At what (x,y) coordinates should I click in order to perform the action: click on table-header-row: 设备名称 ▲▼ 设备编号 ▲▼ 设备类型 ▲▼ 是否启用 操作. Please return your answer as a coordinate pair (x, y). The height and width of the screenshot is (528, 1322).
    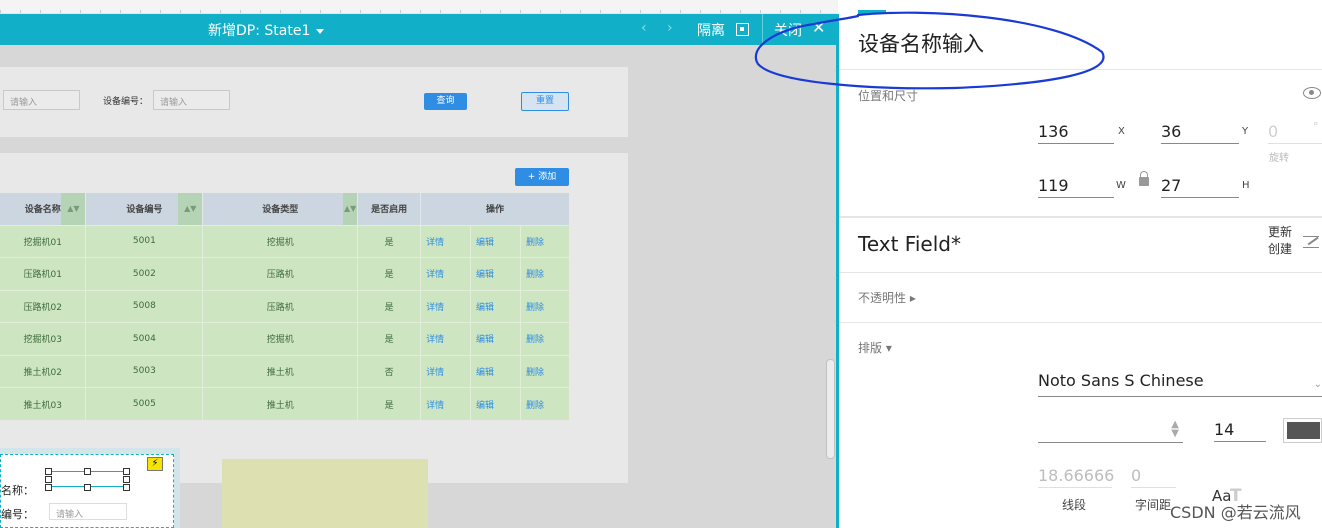
    Looking at the image, I should click on (285, 209).